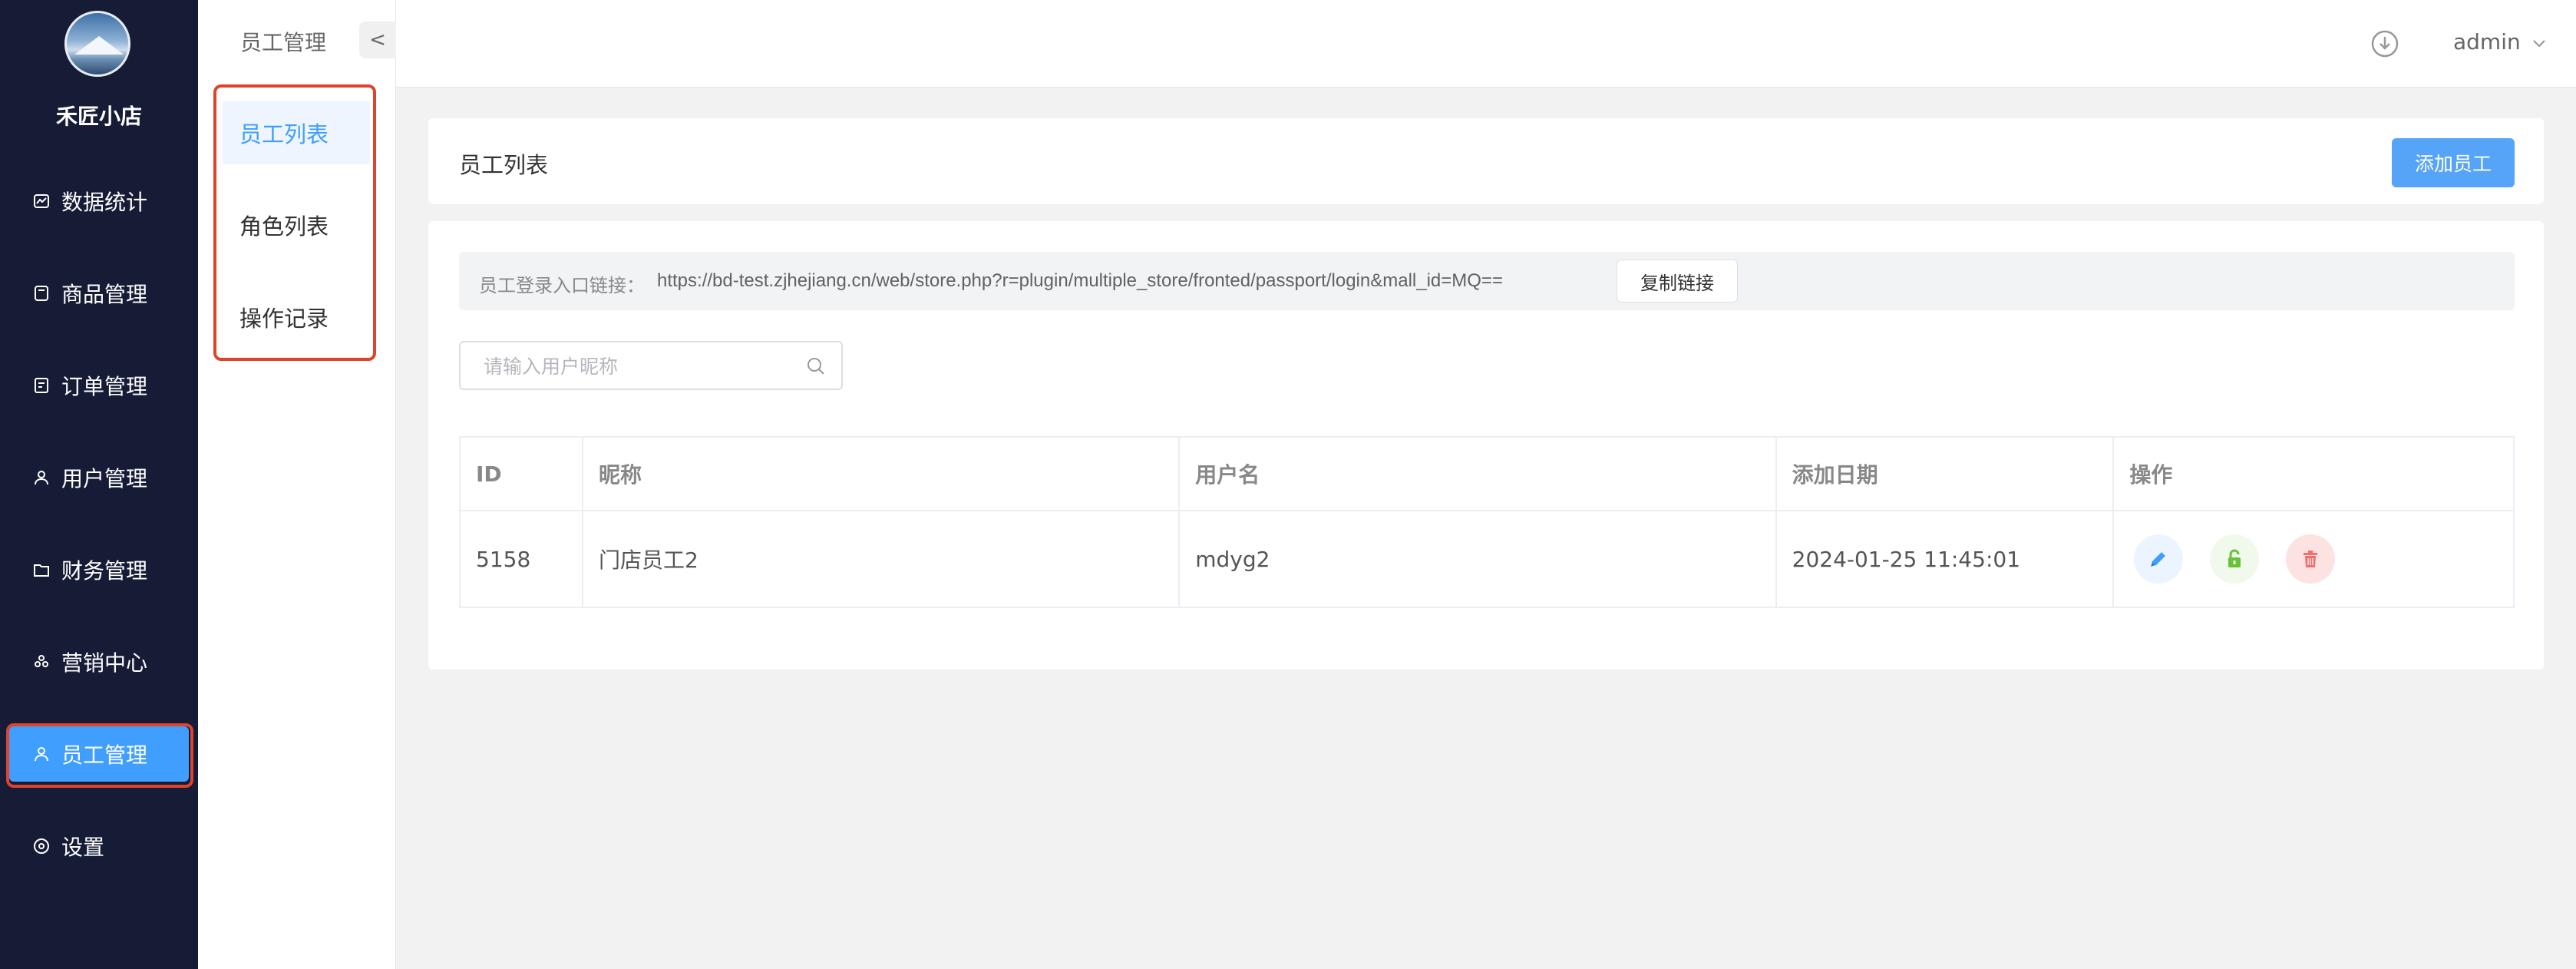  I want to click on sidebar-item-label: 财务管理, so click(104, 571).